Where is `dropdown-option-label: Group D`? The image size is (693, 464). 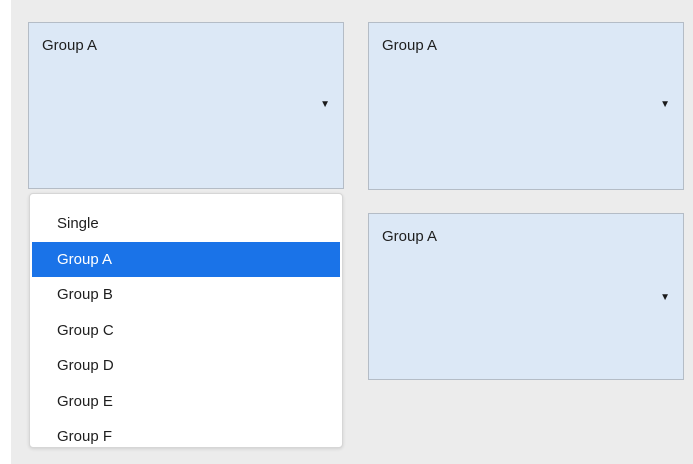 dropdown-option-label: Group D is located at coordinates (85, 365).